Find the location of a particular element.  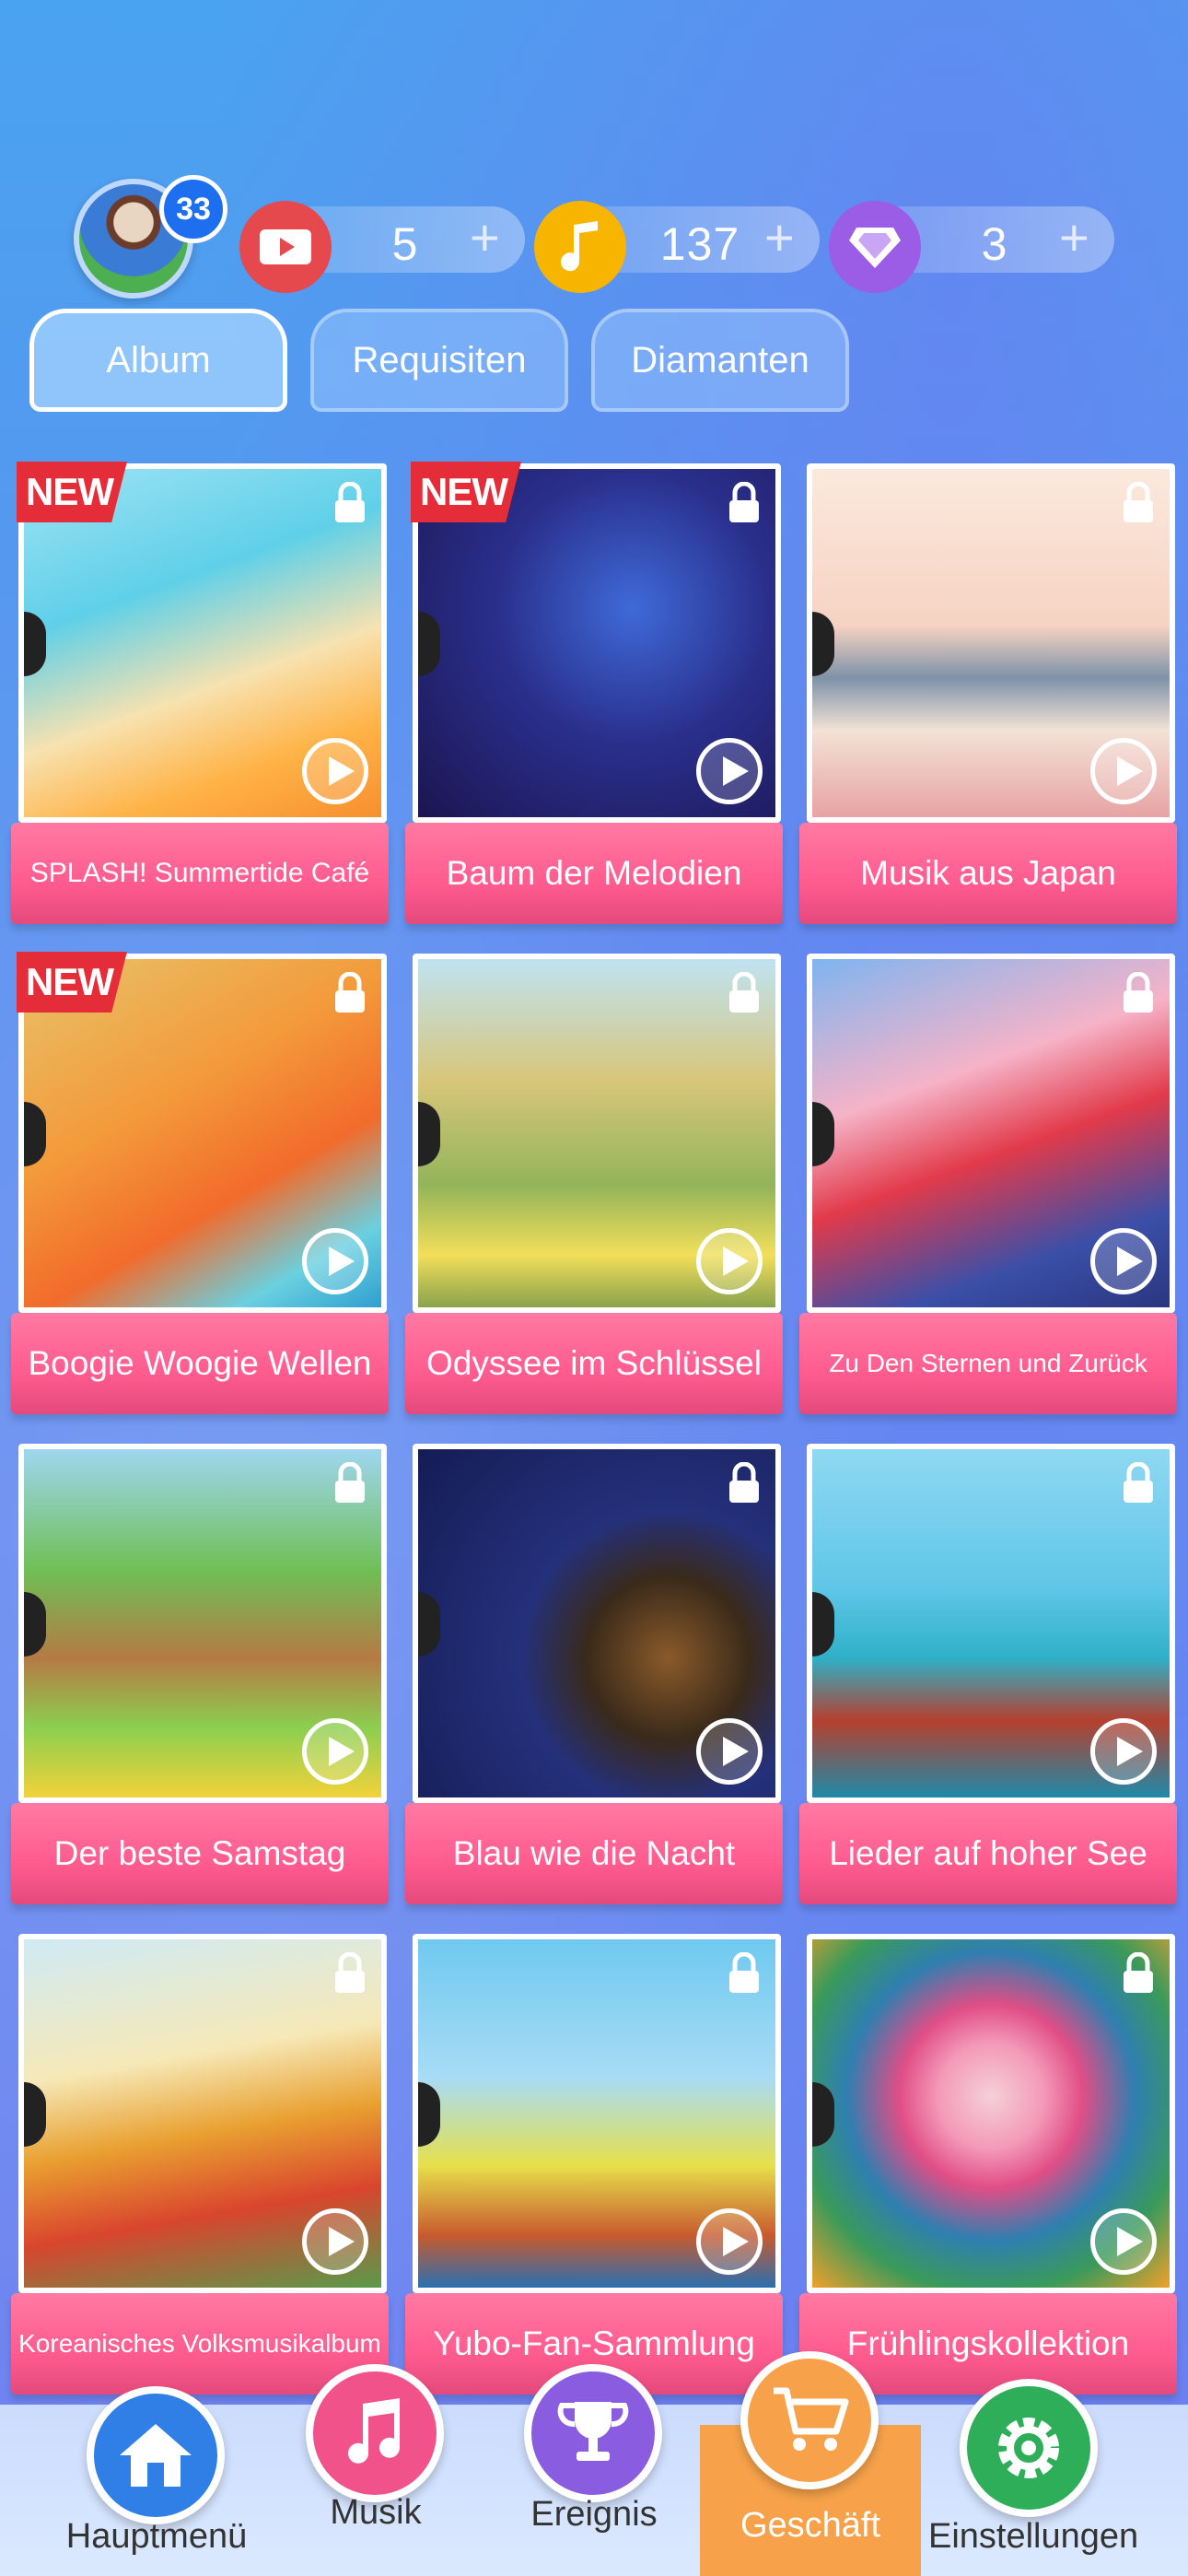

nav-musik: Musik is located at coordinates (375, 2449).